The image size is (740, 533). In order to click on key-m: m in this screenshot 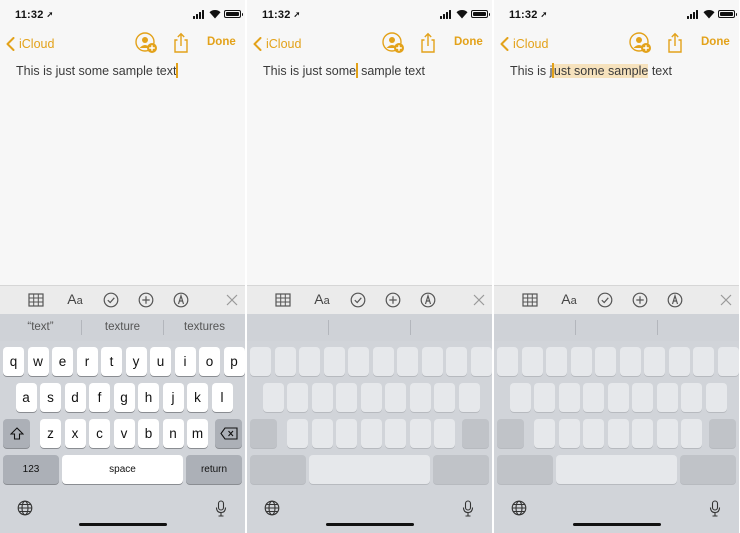, I will do `click(197, 433)`.